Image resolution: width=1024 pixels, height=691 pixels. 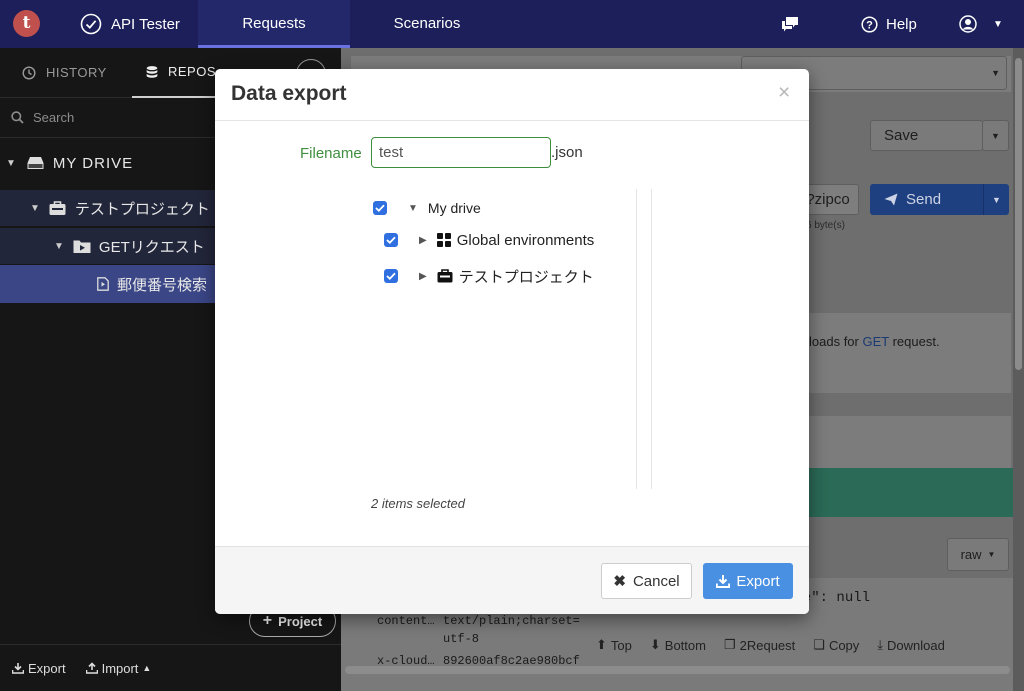 I want to click on tree-root-my-drive: ▼ My drive, so click(x=427, y=208).